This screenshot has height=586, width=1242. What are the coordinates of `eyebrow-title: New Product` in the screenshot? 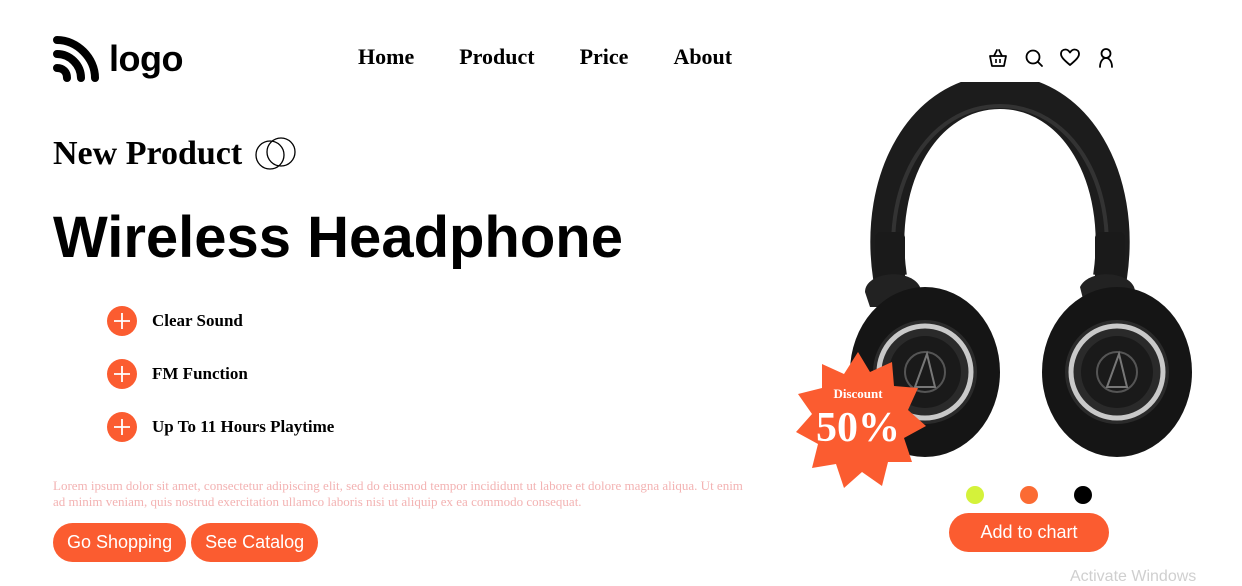 It's located at (148, 153).